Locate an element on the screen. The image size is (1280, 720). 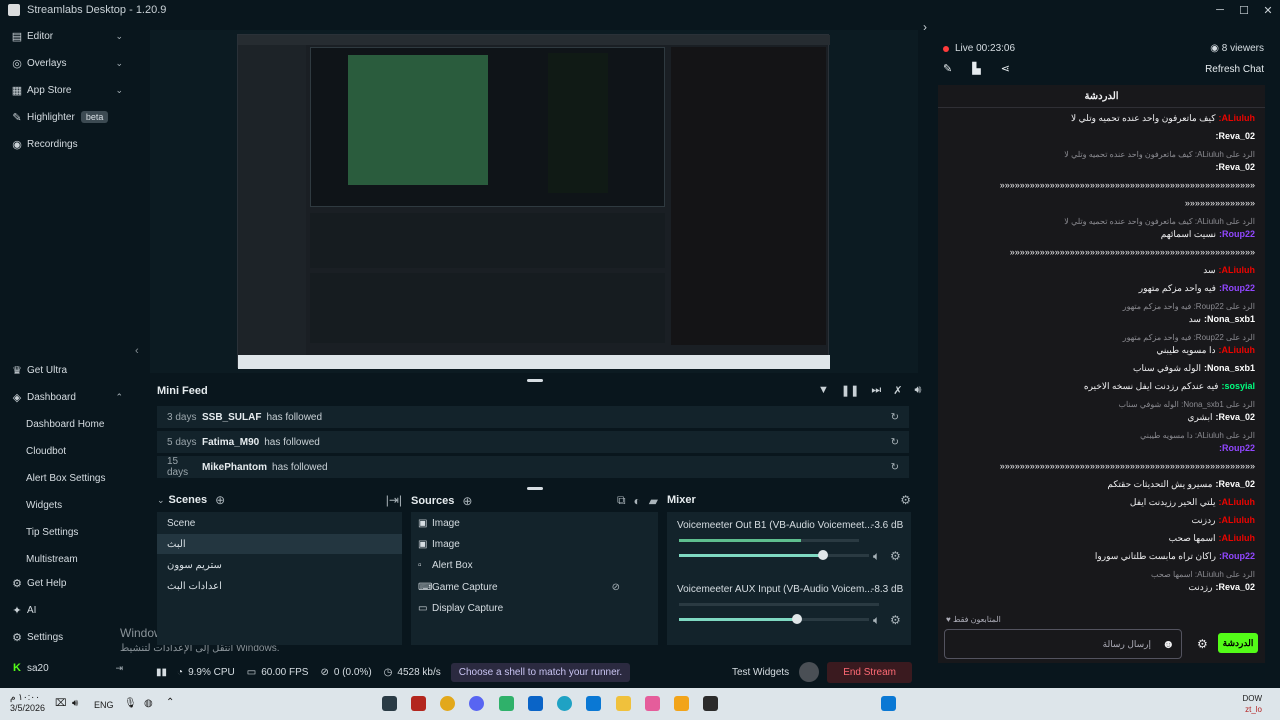
test-widgets-button: Test Widgets is located at coordinates (760, 672).